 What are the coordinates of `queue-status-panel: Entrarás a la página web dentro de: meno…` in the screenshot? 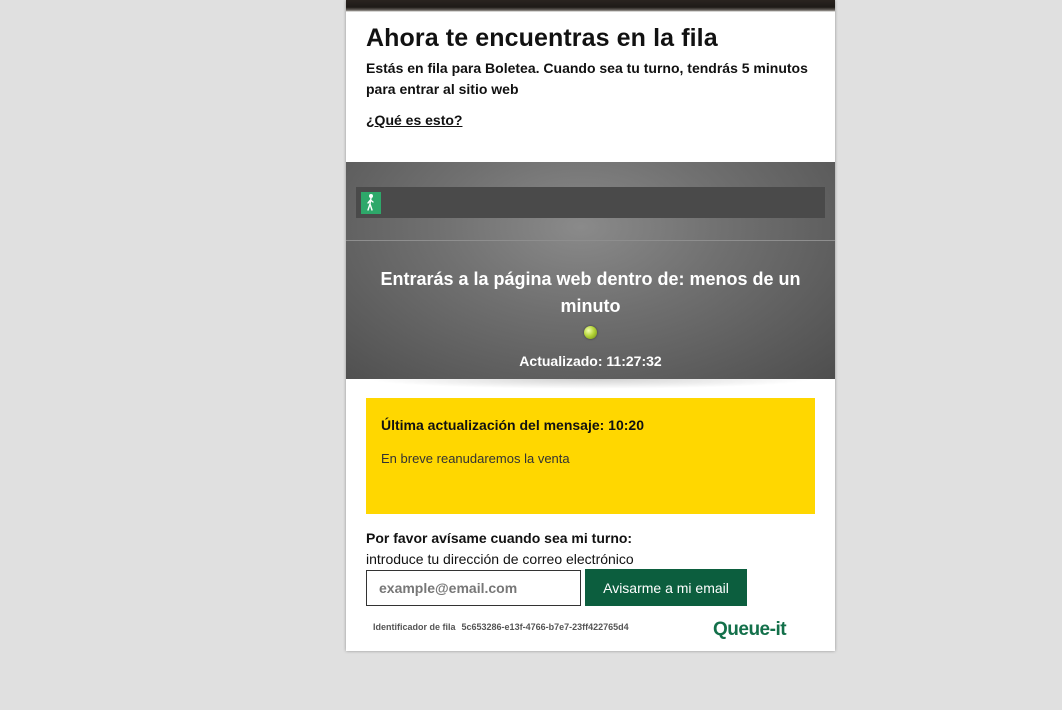 It's located at (590, 270).